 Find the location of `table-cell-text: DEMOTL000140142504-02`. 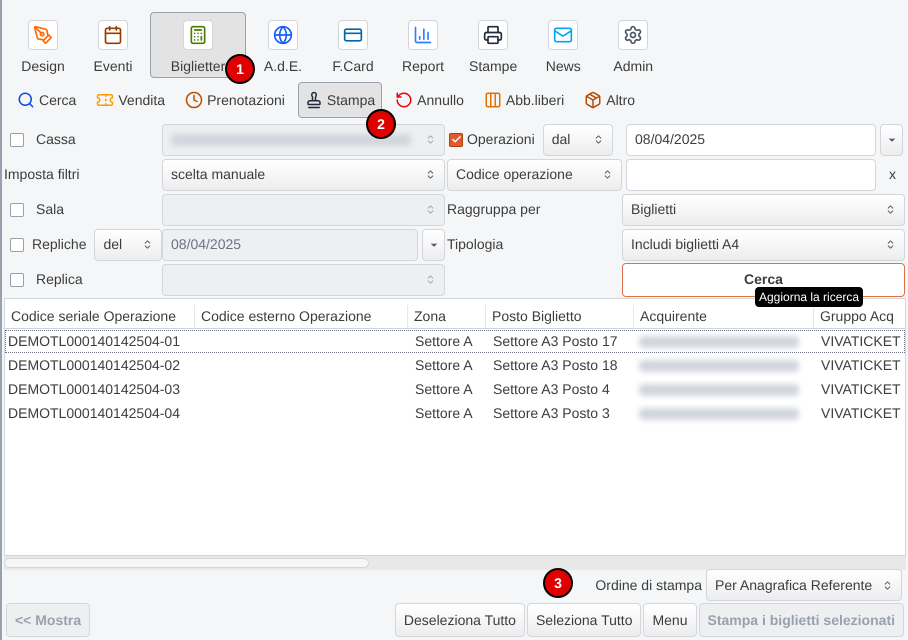

table-cell-text: DEMOTL000140142504-02 is located at coordinates (94, 365).